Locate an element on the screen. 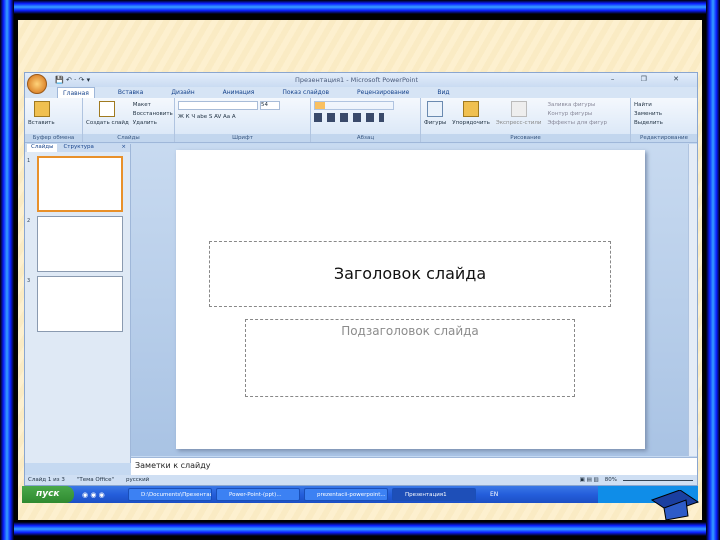 The width and height of the screenshot is (720, 540). shapes-icon is located at coordinates (435, 109).